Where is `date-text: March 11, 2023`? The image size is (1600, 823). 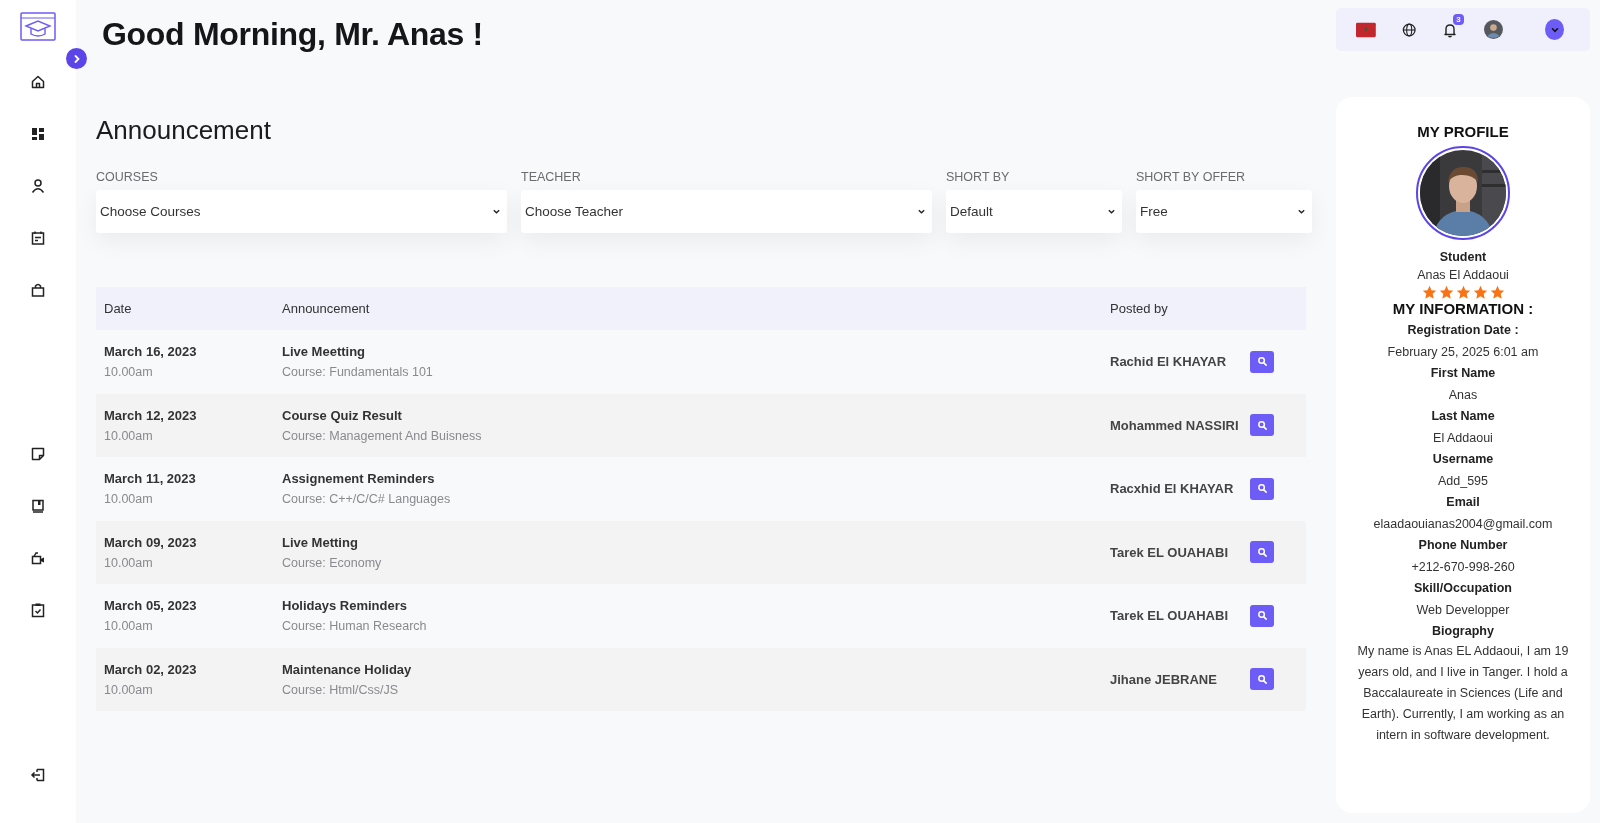
date-text: March 11, 2023 is located at coordinates (150, 479).